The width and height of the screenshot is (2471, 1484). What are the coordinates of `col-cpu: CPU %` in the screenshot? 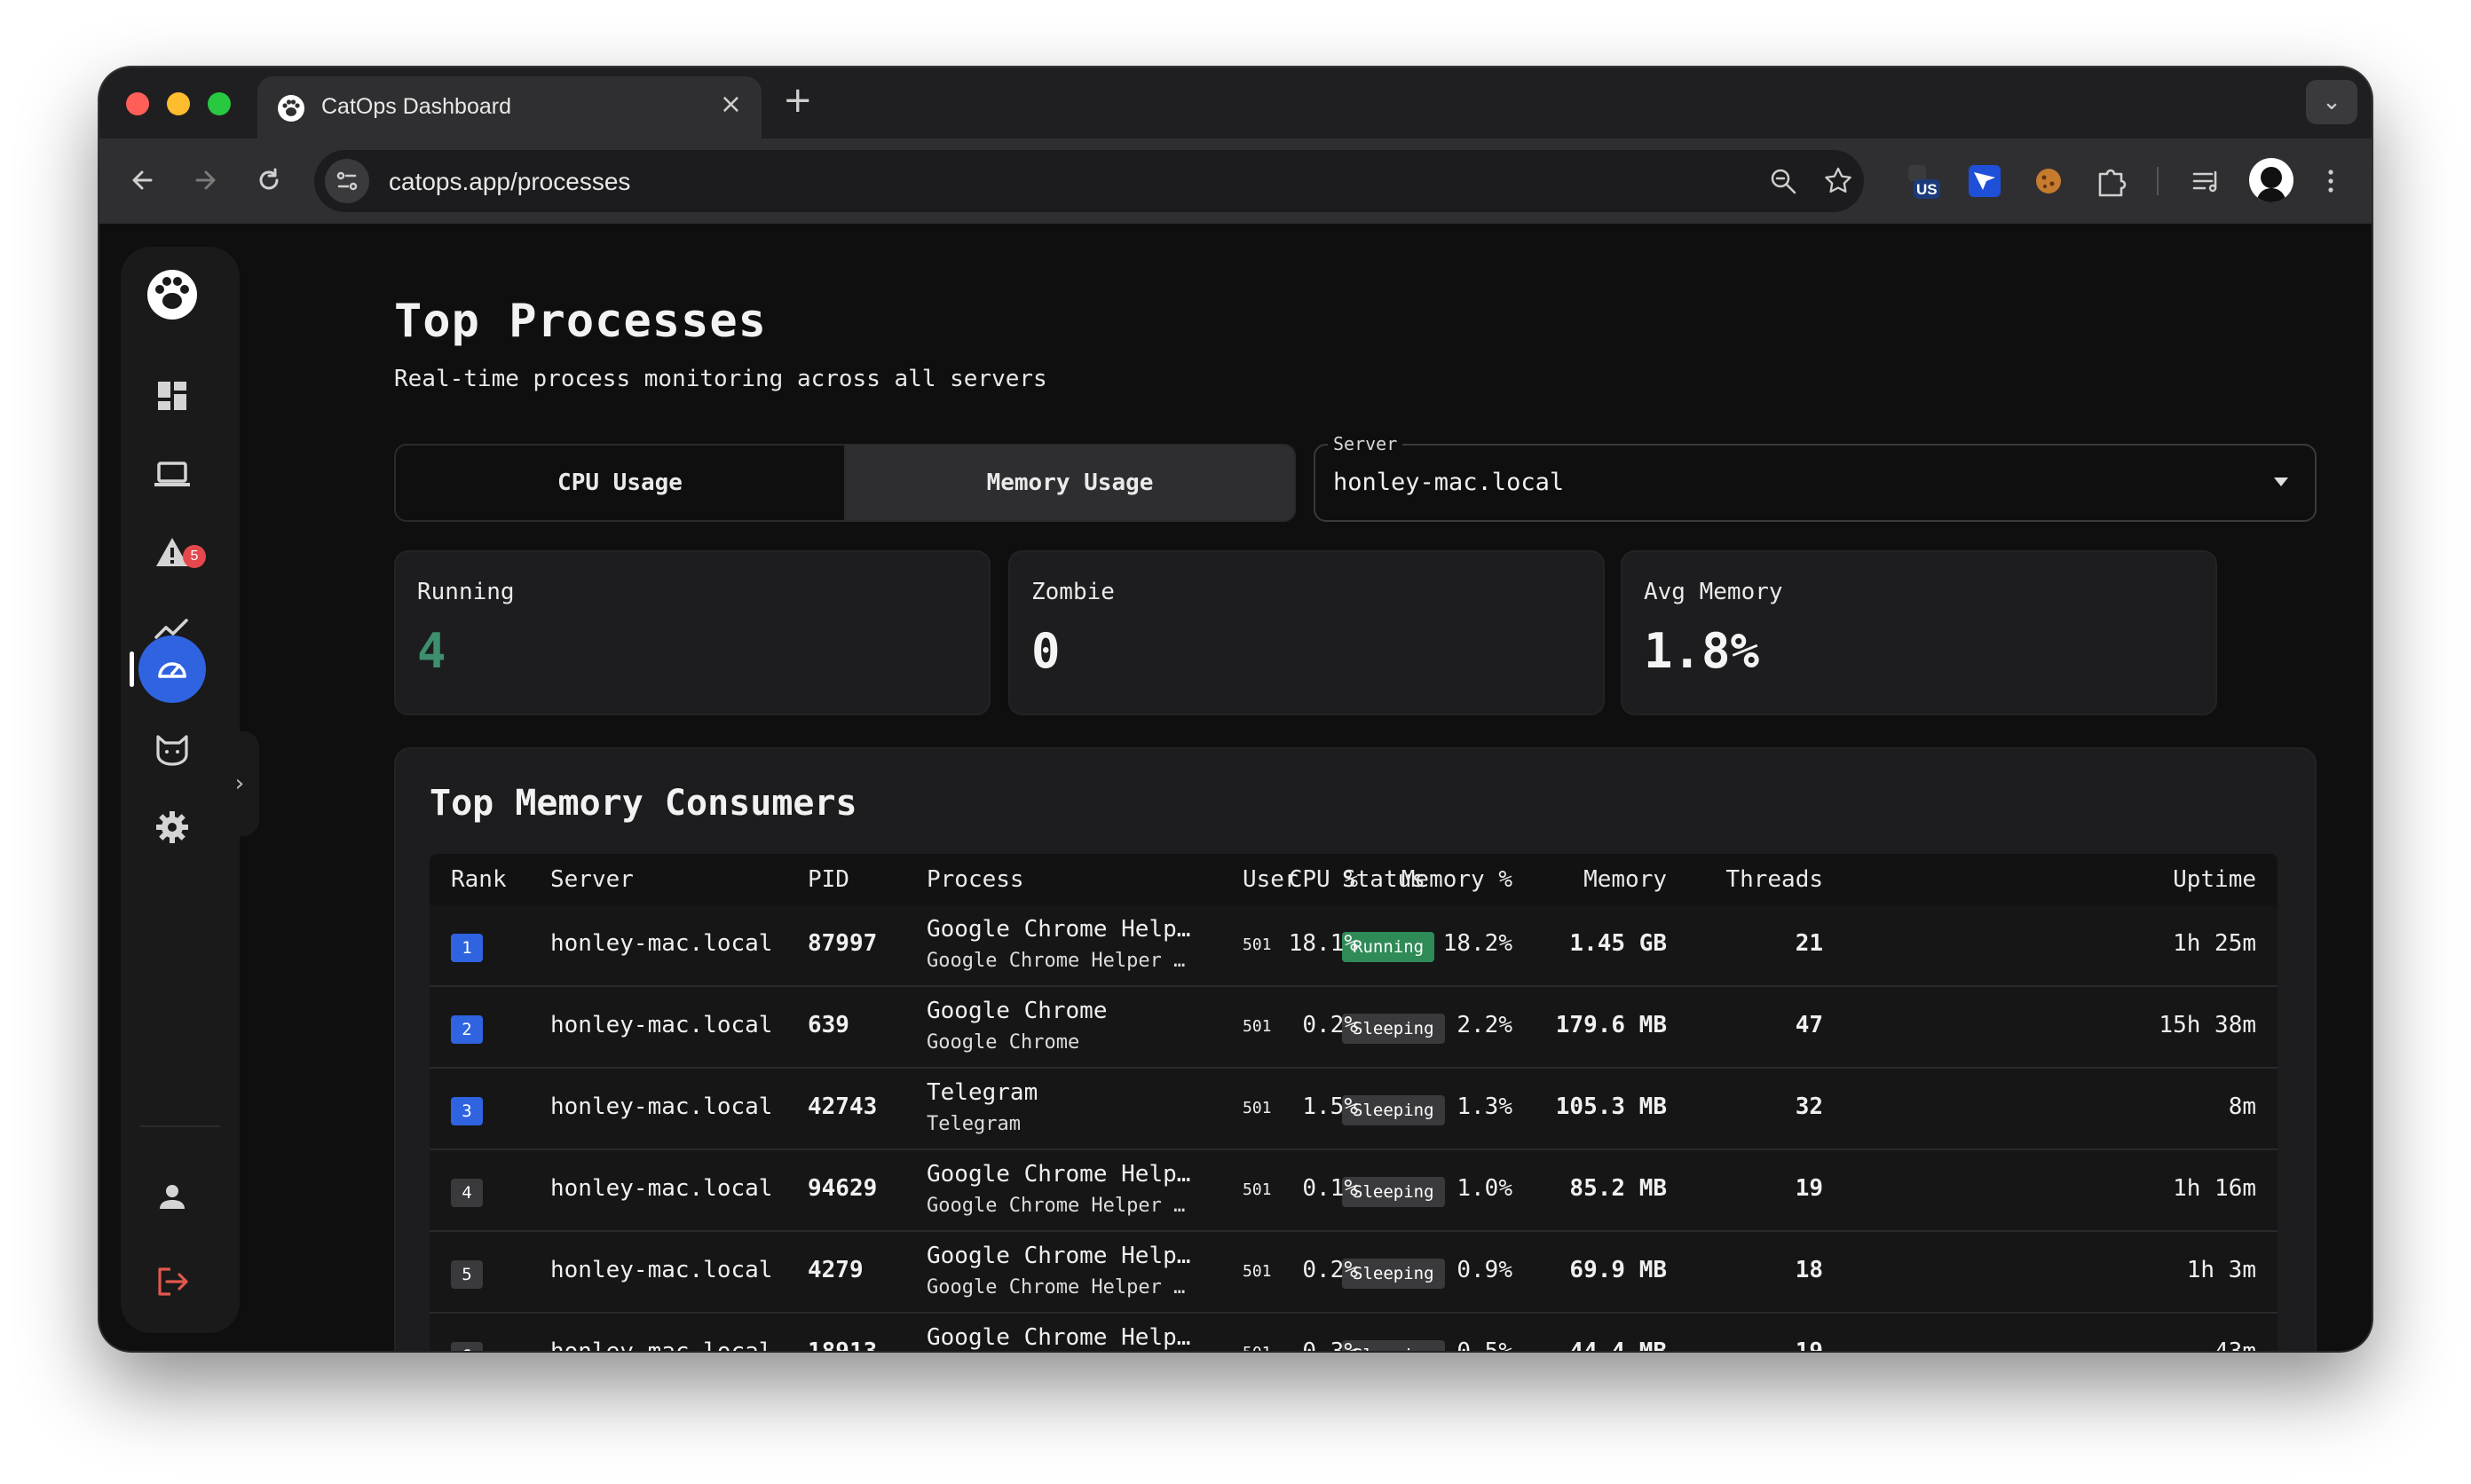 It's located at (1323, 880).